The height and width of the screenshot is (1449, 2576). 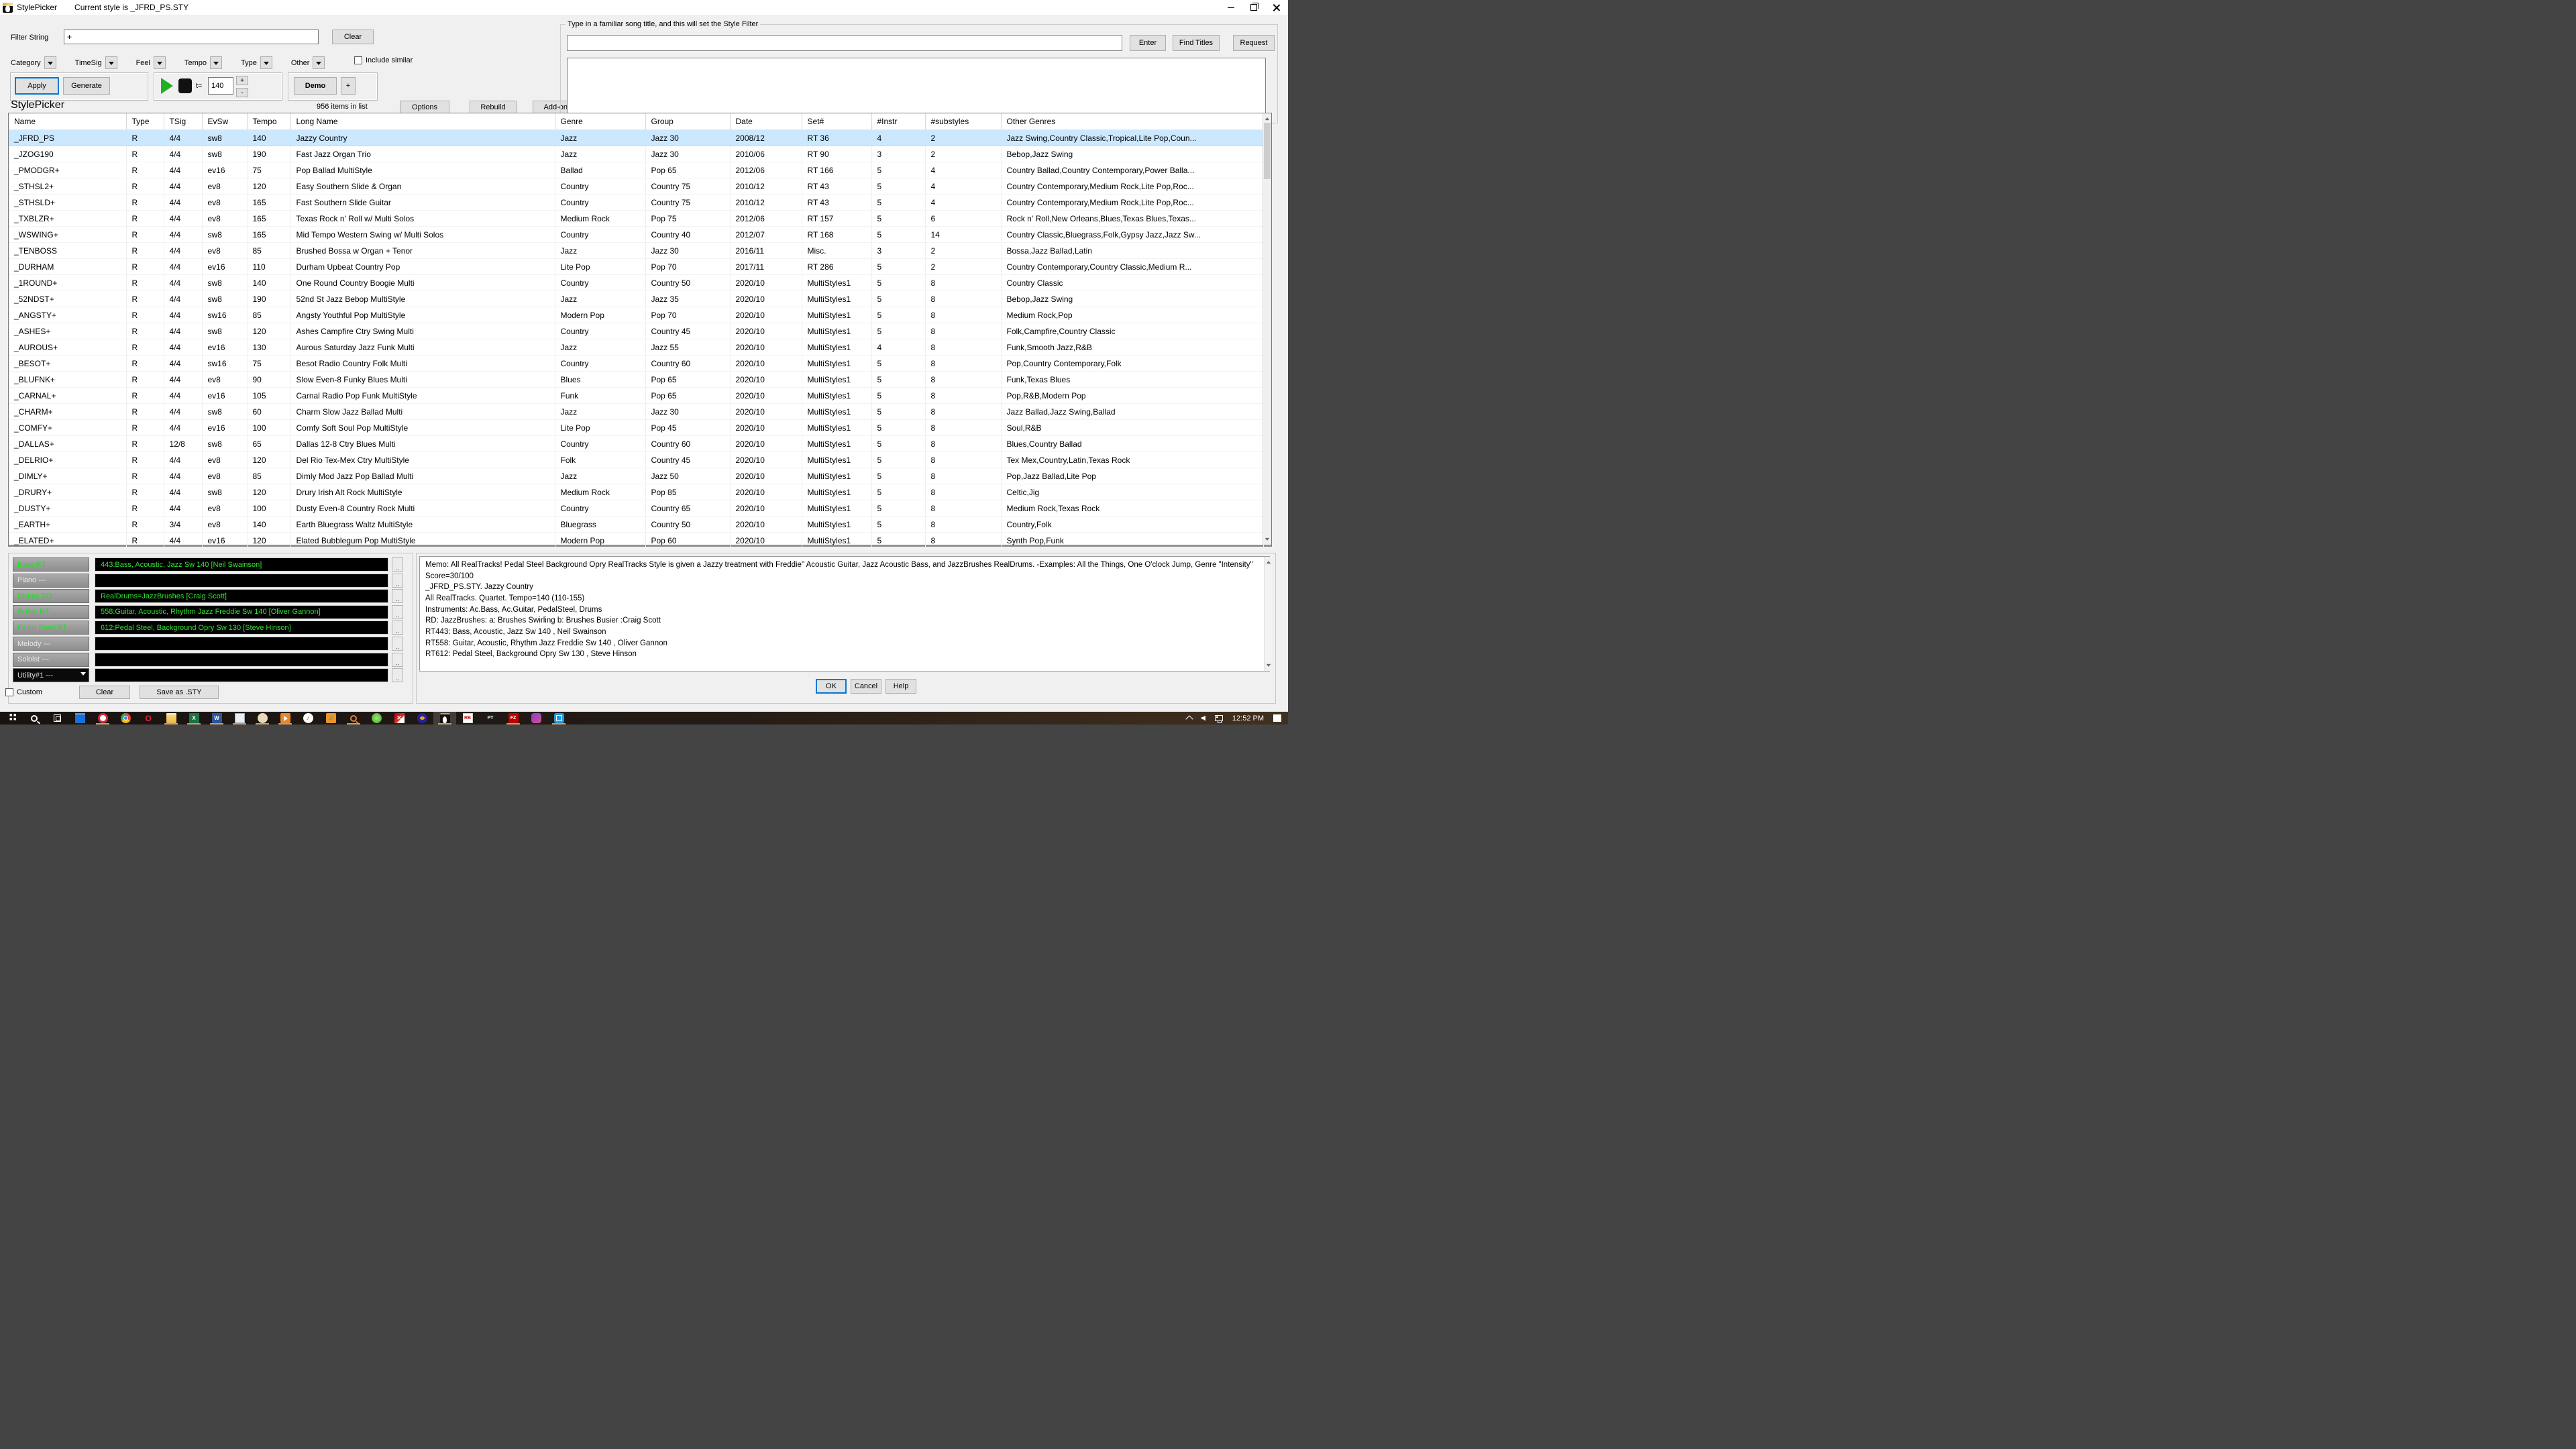 I want to click on taskbar-media-player-button, so click(x=285, y=718).